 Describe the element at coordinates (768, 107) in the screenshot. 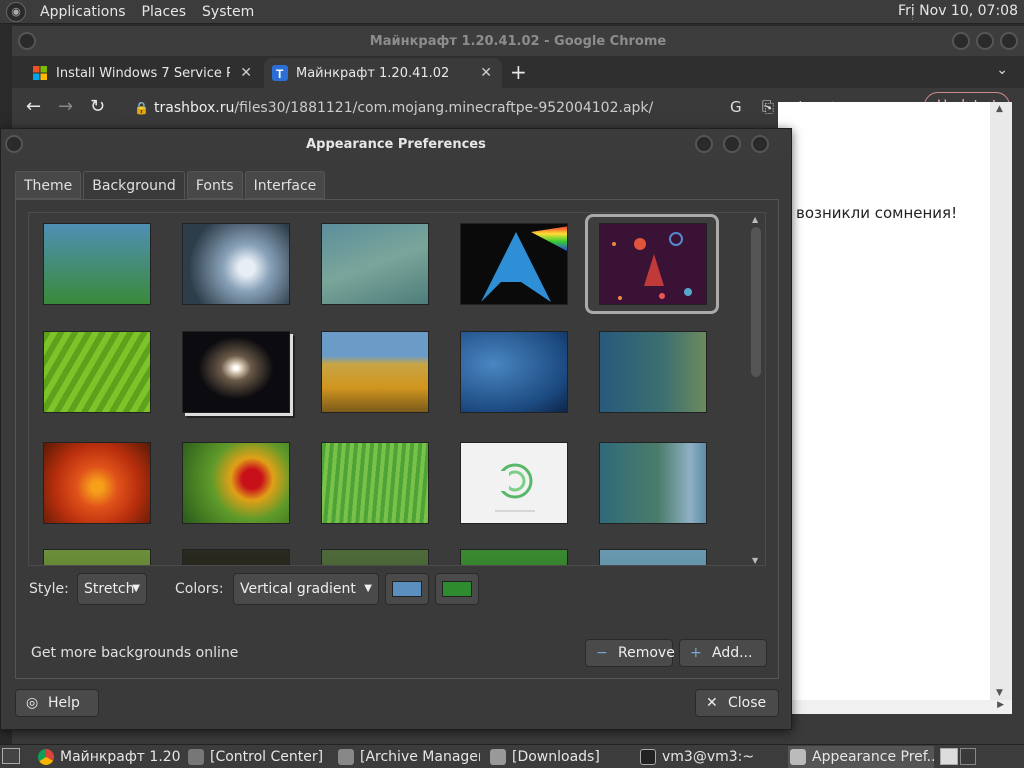

I see `translate-icon: ⎘` at that location.